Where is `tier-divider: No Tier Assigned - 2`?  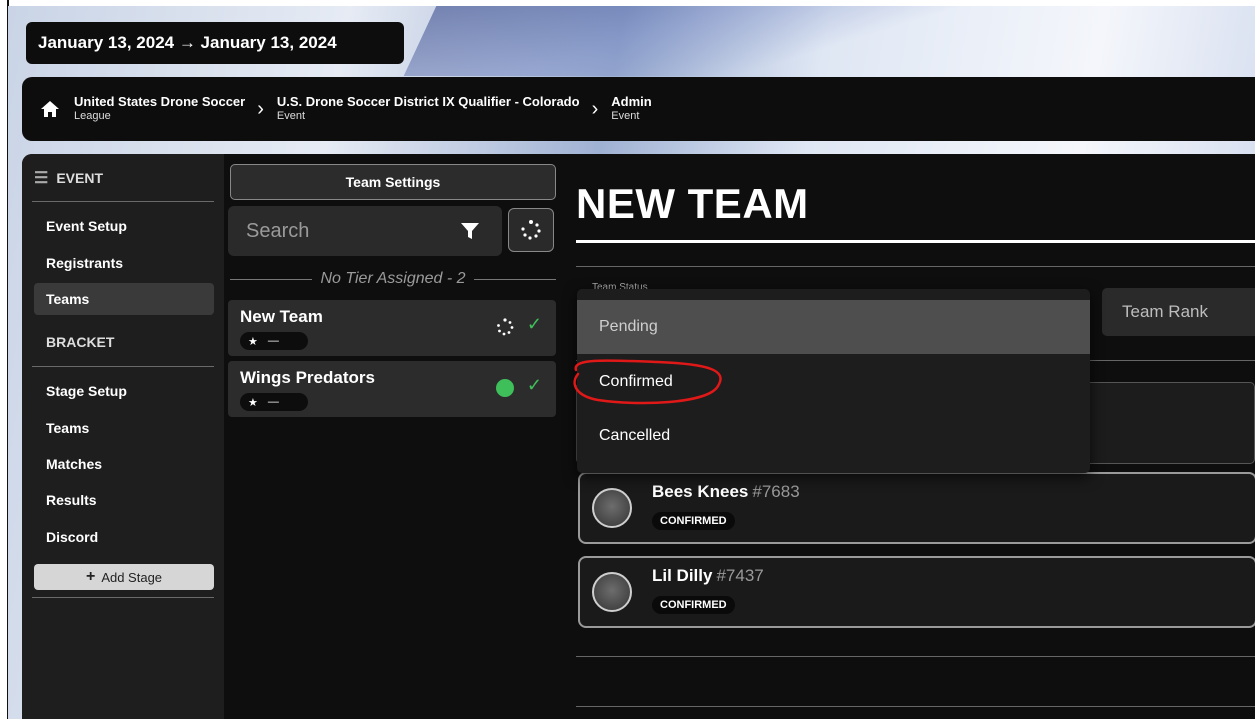
tier-divider: No Tier Assigned - 2 is located at coordinates (393, 279).